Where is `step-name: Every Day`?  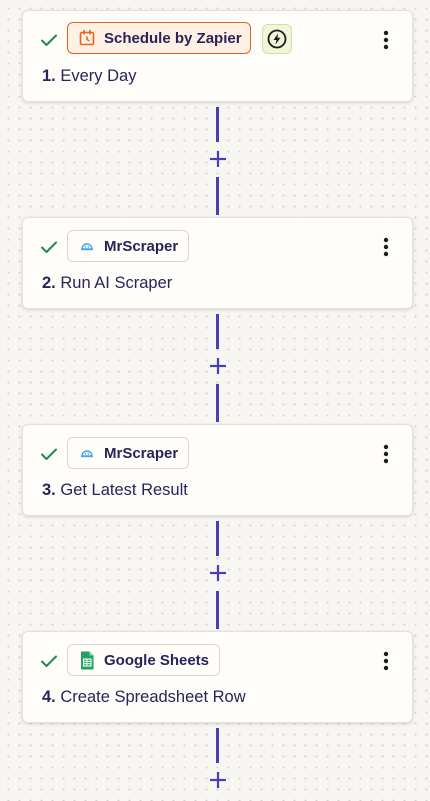 step-name: Every Day is located at coordinates (98, 76).